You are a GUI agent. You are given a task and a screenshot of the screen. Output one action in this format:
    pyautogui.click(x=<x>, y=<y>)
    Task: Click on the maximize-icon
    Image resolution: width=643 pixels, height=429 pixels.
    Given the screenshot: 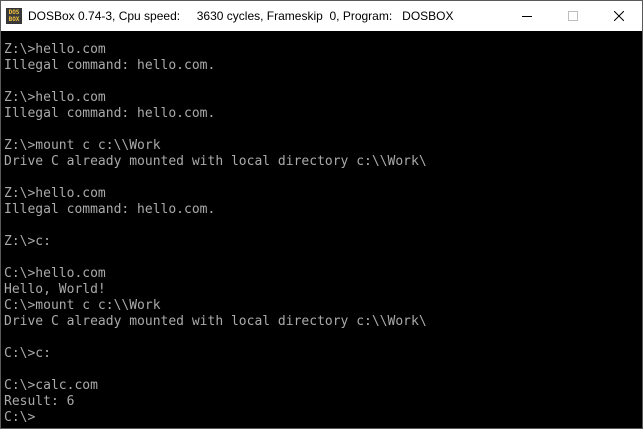 What is the action you would take?
    pyautogui.click(x=573, y=16)
    